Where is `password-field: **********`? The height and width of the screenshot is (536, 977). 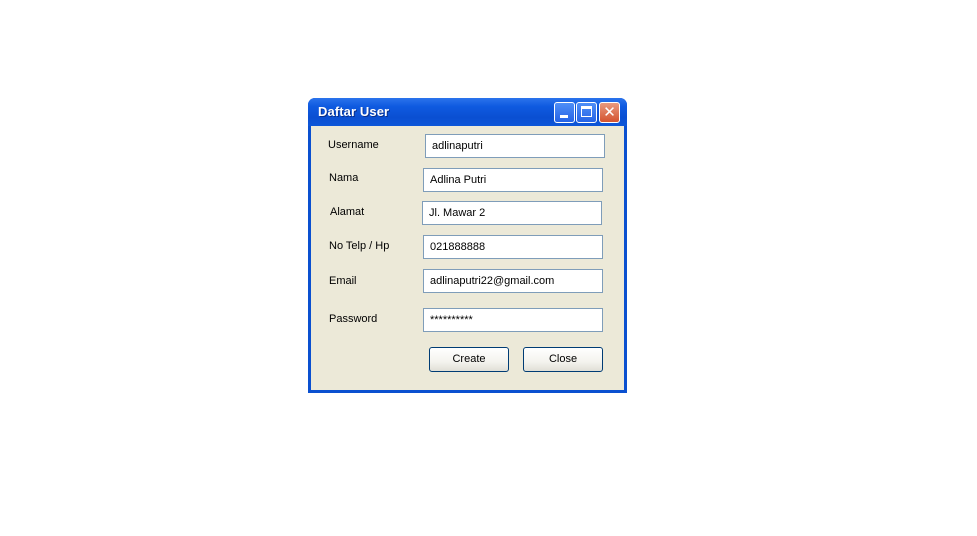
password-field: ********** is located at coordinates (513, 320).